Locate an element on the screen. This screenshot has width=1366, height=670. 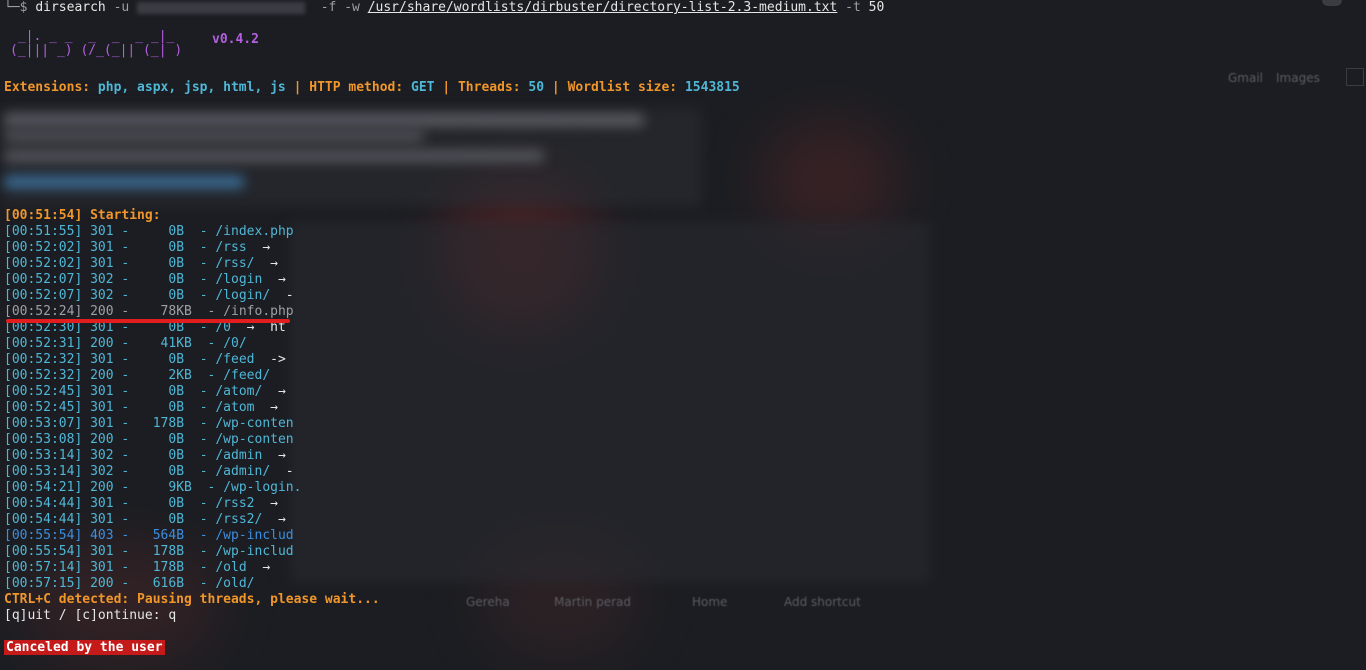
method-value: GET is located at coordinates (423, 87).